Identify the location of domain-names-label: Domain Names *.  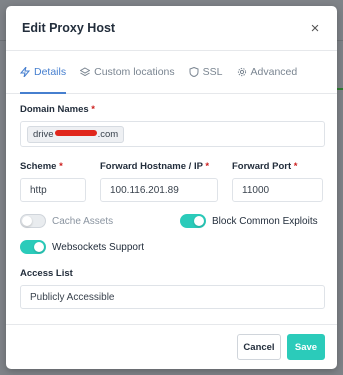
(57, 109).